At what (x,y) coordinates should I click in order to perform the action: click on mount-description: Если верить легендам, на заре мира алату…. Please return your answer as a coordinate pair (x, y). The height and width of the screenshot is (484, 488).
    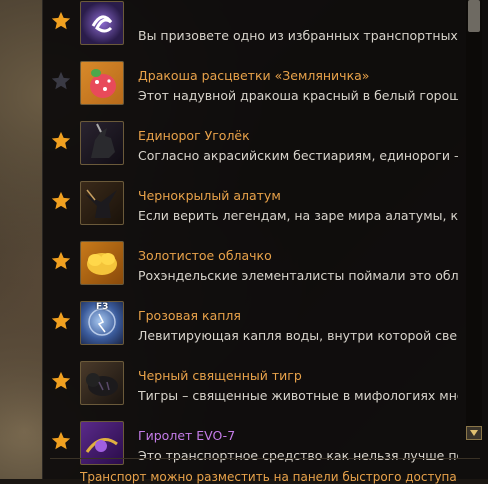
    Looking at the image, I should click on (298, 215).